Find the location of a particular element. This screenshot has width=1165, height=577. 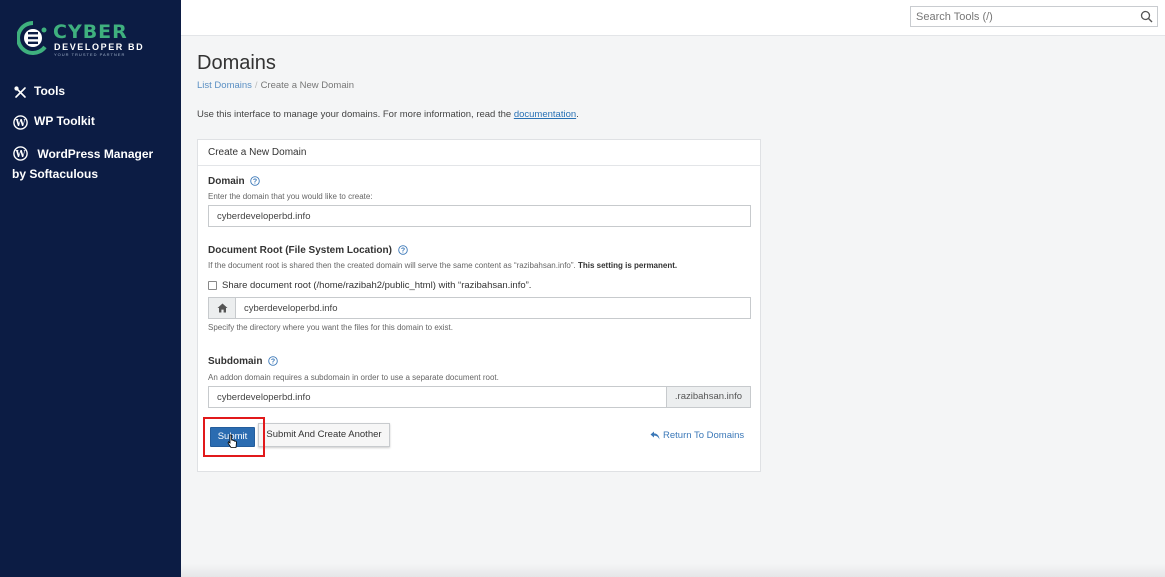

subdomain-label-text: Subdomain is located at coordinates (235, 361).